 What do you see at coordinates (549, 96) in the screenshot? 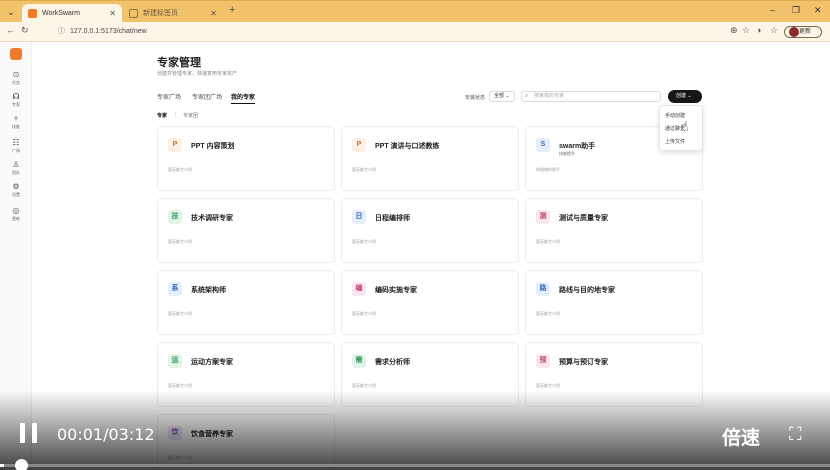
I see `search-placeholder: 搜索我的专家` at bounding box center [549, 96].